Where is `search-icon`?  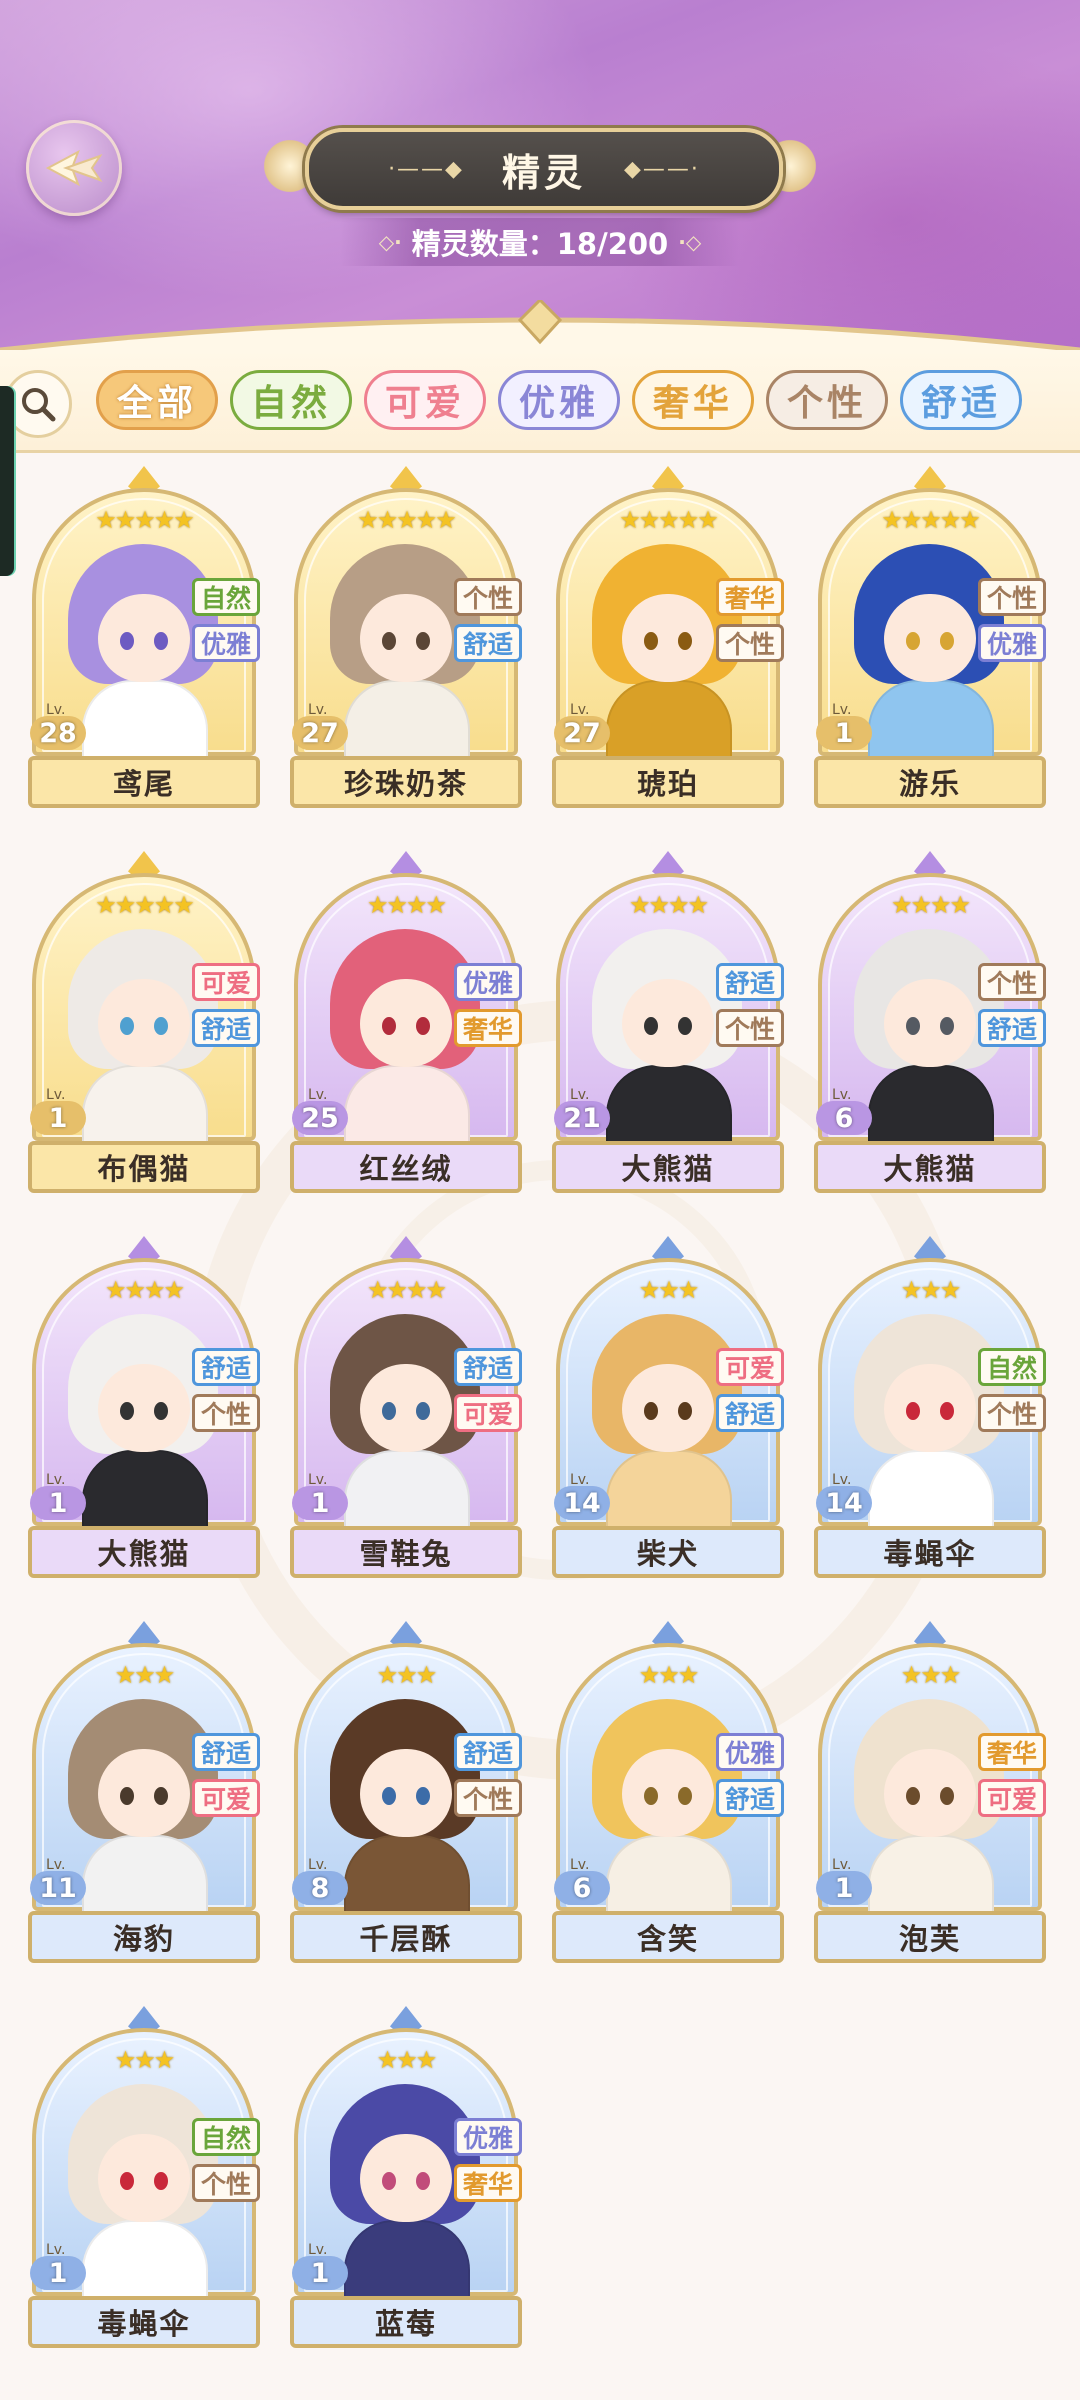
search-icon is located at coordinates (39, 405).